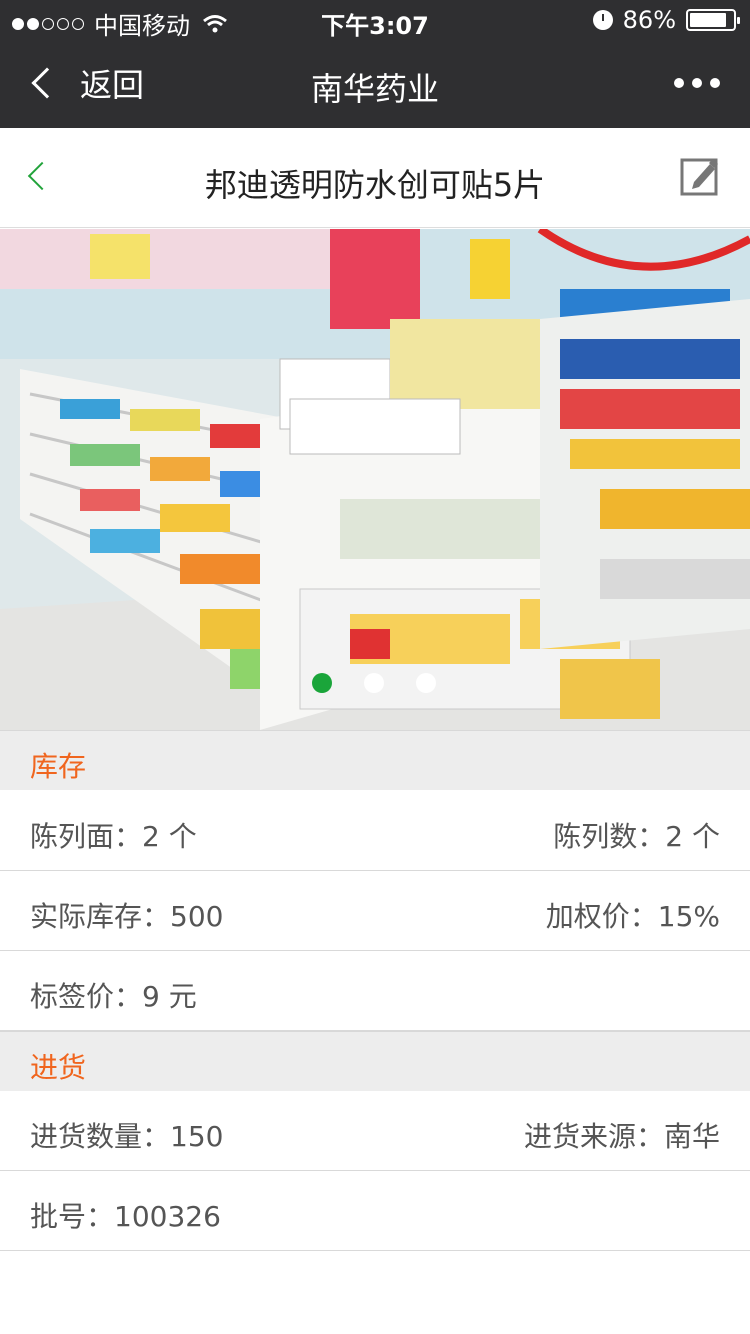  I want to click on carousel-indicators, so click(374, 683).